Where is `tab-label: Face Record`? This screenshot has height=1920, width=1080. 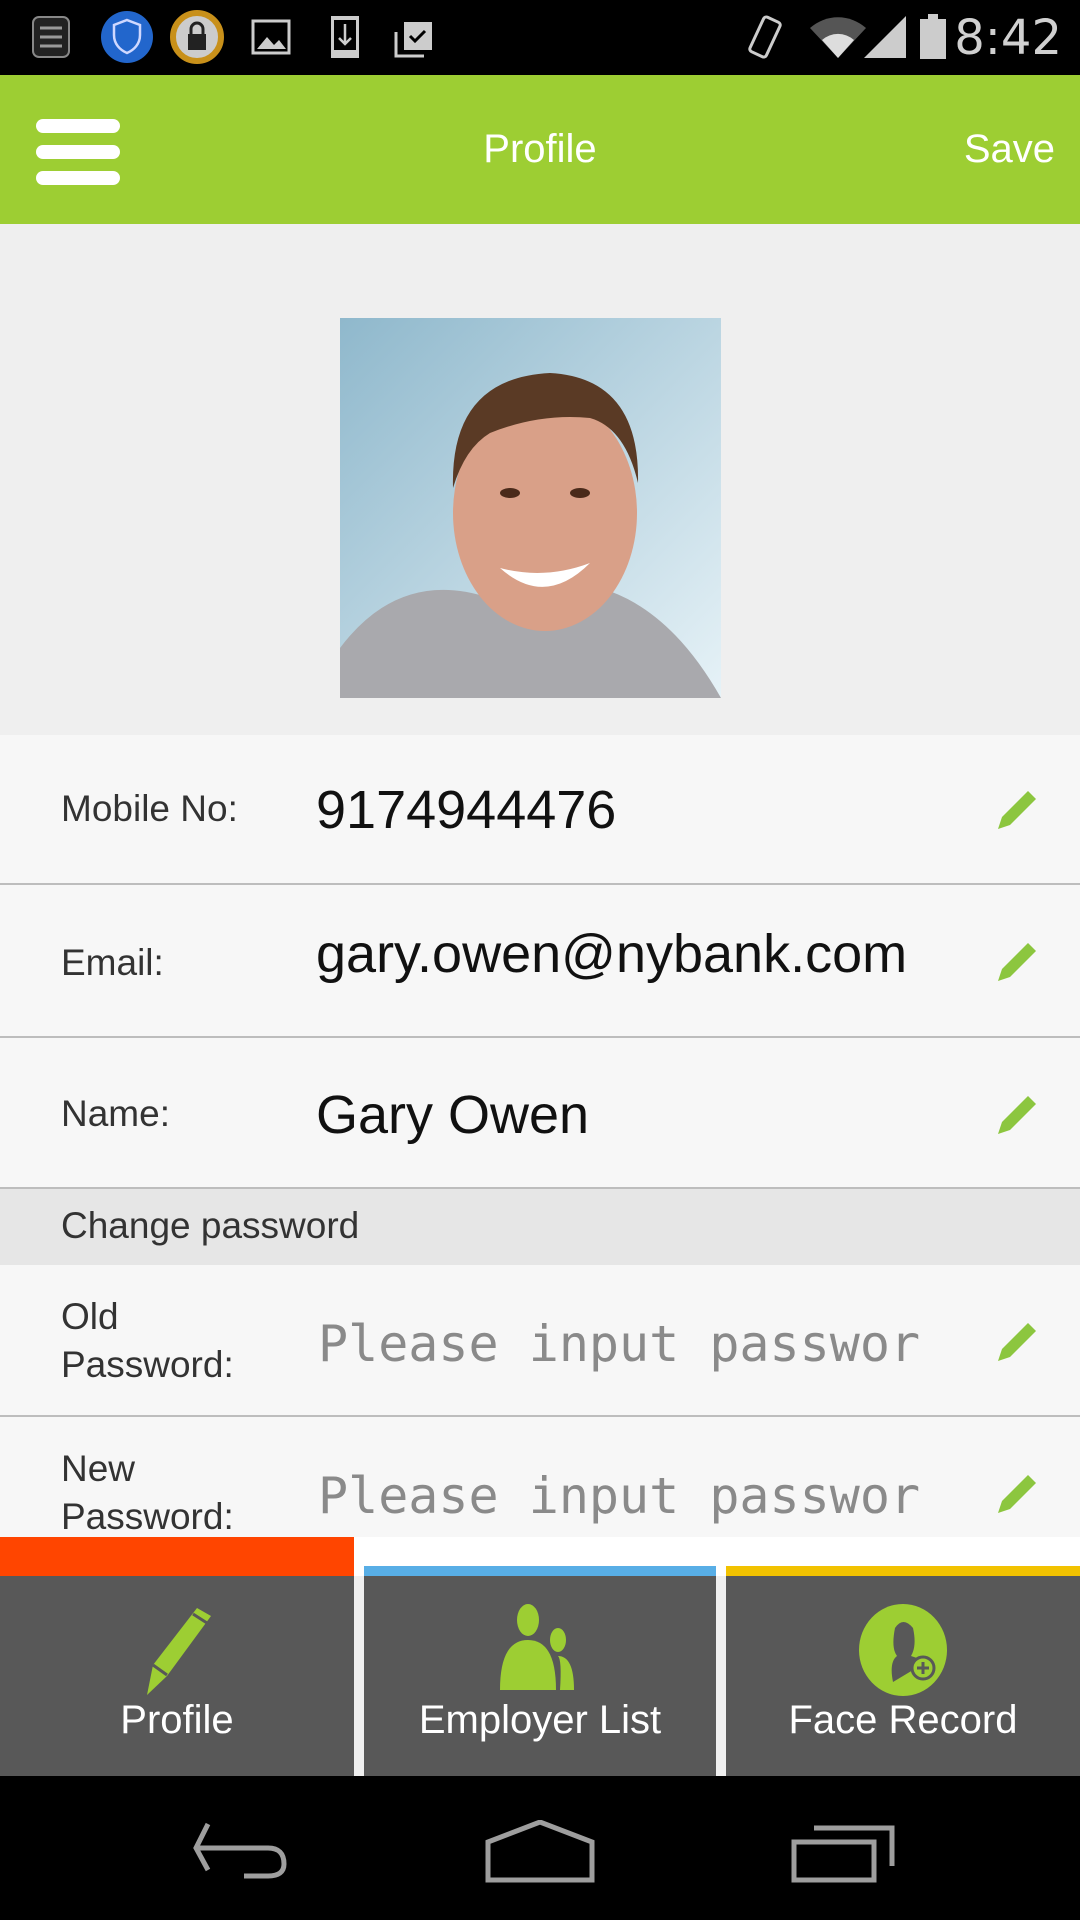 tab-label: Face Record is located at coordinates (903, 1720).